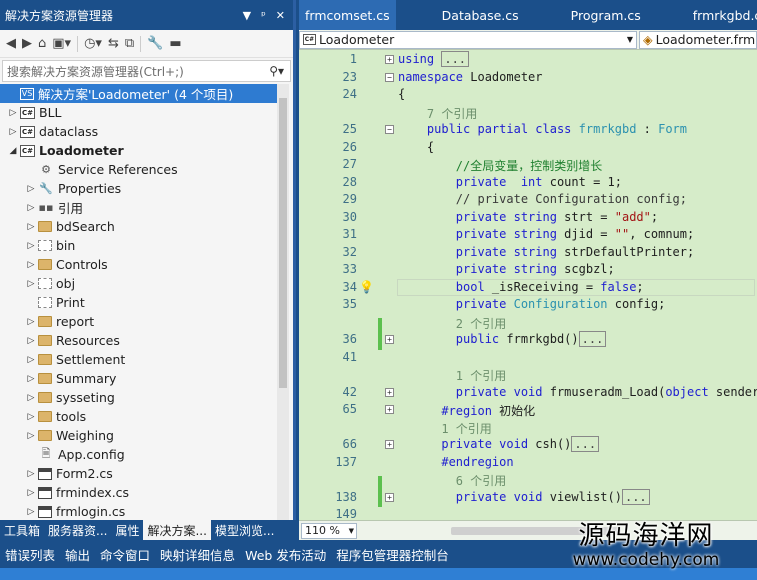 The width and height of the screenshot is (757, 580). What do you see at coordinates (42, 43) in the screenshot?
I see `home-icon: ⌂` at bounding box center [42, 43].